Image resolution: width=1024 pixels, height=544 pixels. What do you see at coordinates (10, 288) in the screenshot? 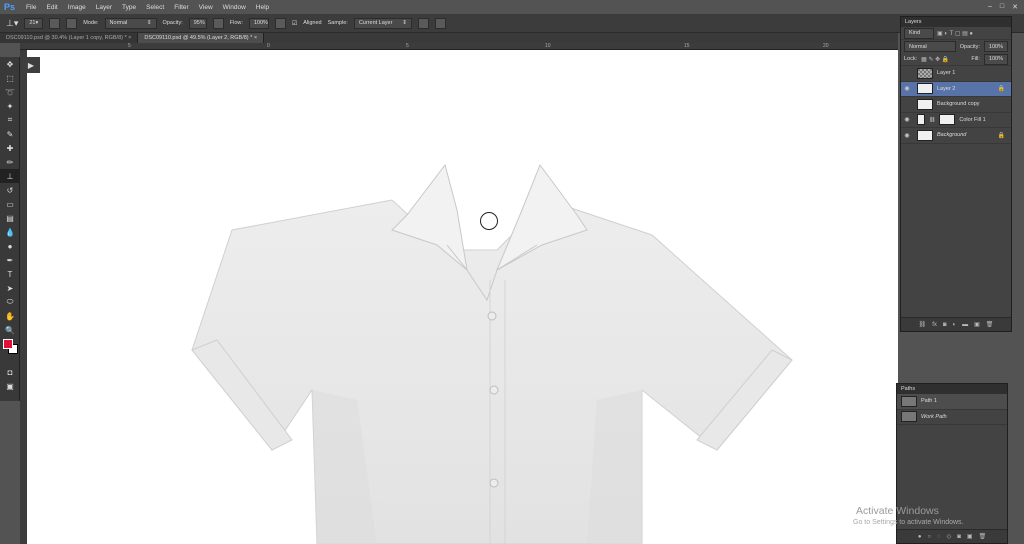
I see `path-selection-tool-icon: ➤` at bounding box center [10, 288].